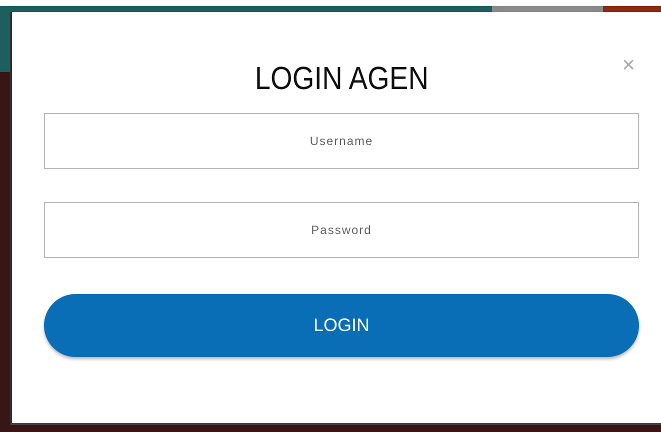 The width and height of the screenshot is (661, 432). What do you see at coordinates (341, 78) in the screenshot?
I see `dialog-title: LOGIN AGEN` at bounding box center [341, 78].